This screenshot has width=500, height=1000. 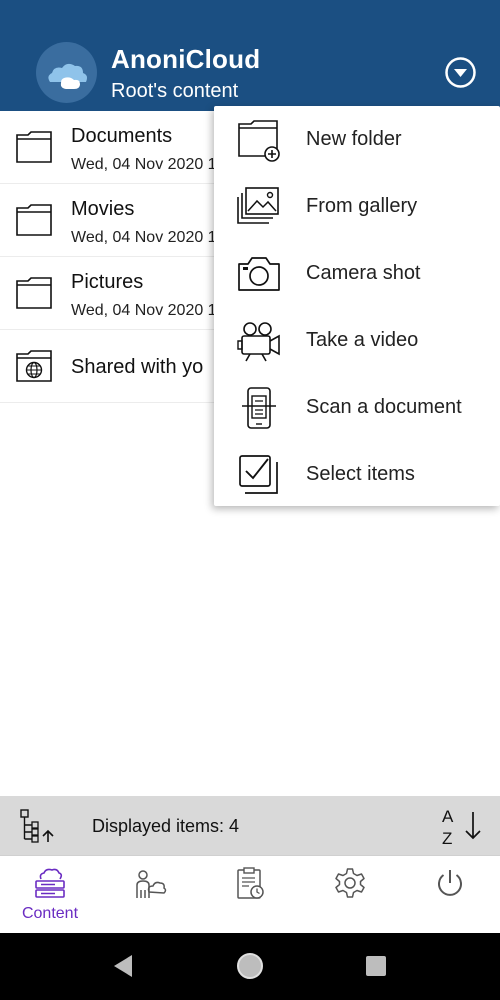 I want to click on item-name: Shared with yo, so click(x=137, y=367).